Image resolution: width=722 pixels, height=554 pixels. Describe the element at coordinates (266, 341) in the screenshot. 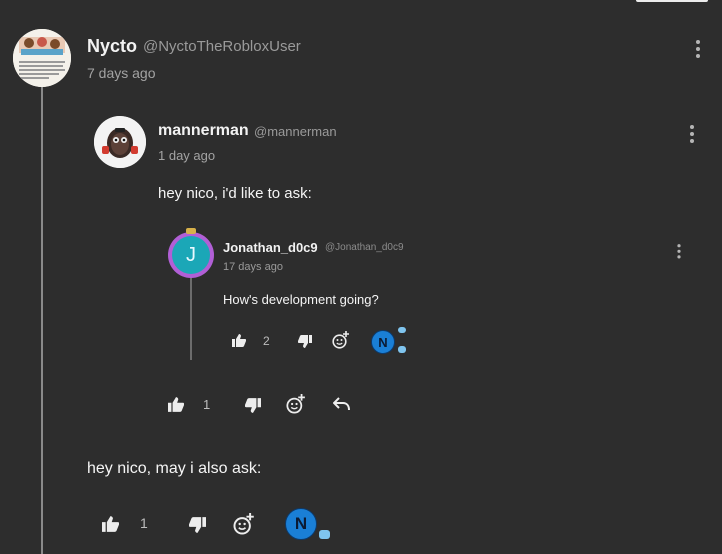

I see `like-count: 2` at that location.